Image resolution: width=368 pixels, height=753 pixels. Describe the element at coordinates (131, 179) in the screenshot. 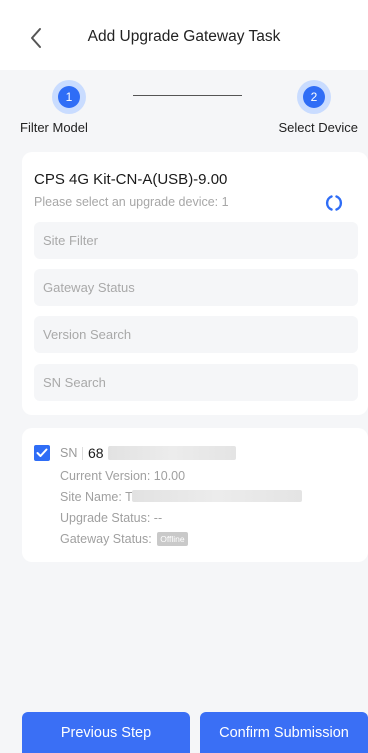

I see `model-title: CPS 4G Kit-CN-A(USB)-9.00` at that location.